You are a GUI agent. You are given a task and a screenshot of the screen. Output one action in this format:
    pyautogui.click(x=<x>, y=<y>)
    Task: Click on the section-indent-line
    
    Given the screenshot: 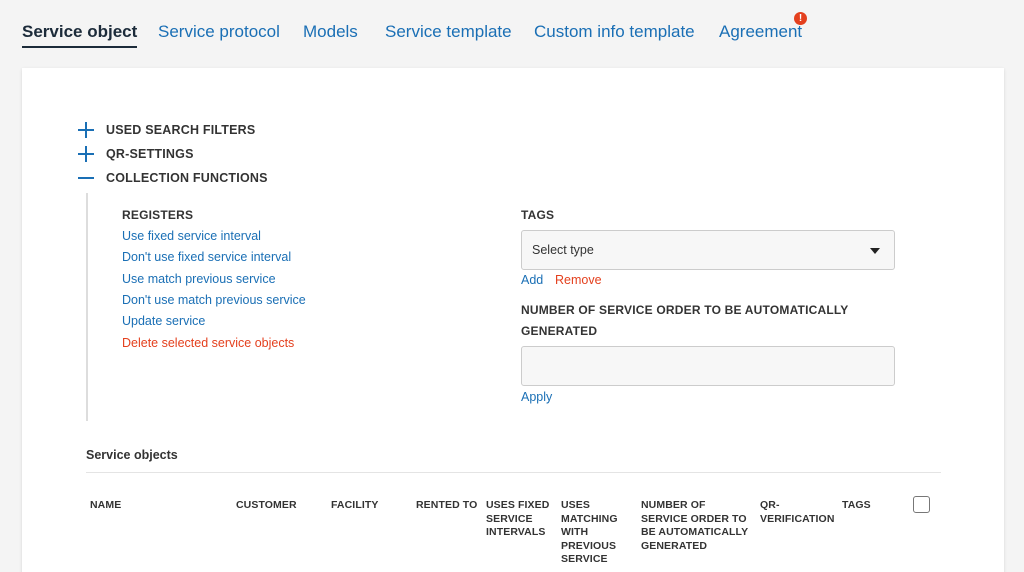 What is the action you would take?
    pyautogui.click(x=87, y=307)
    